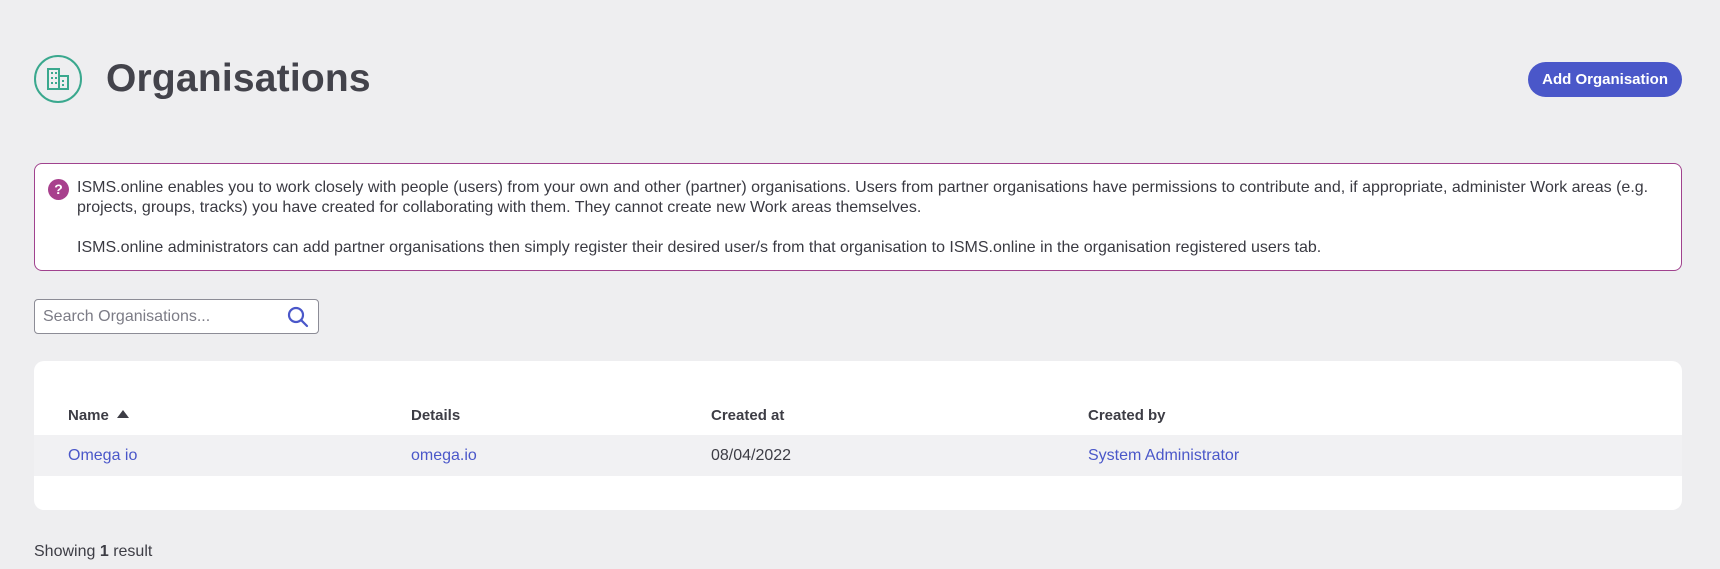  What do you see at coordinates (58, 189) in the screenshot?
I see `help-icon: ?` at bounding box center [58, 189].